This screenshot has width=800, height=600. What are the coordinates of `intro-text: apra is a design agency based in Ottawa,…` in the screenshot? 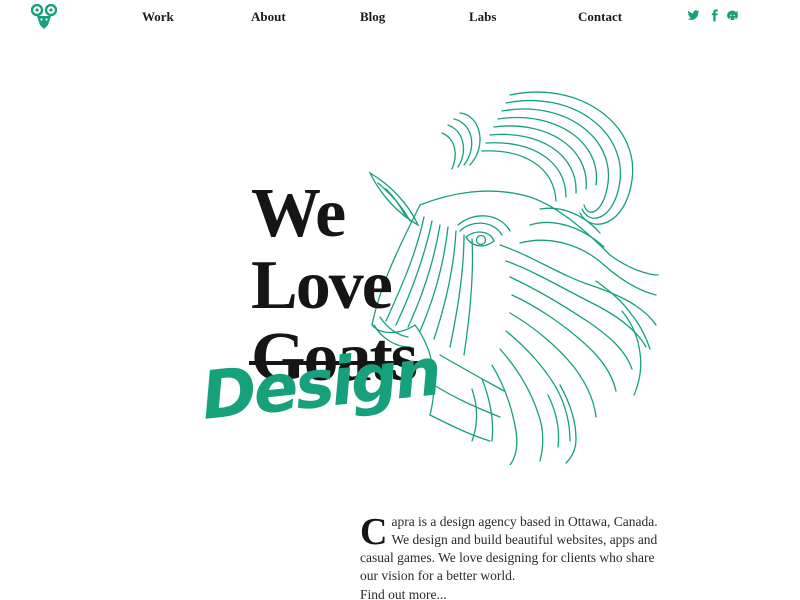 It's located at (509, 548).